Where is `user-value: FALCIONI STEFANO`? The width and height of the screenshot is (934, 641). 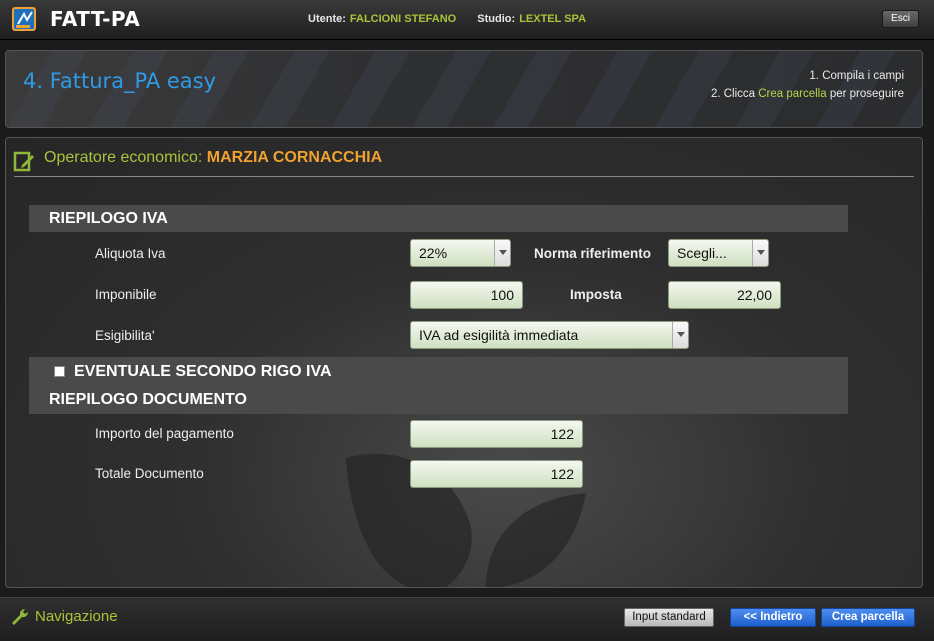 user-value: FALCIONI STEFANO is located at coordinates (403, 19).